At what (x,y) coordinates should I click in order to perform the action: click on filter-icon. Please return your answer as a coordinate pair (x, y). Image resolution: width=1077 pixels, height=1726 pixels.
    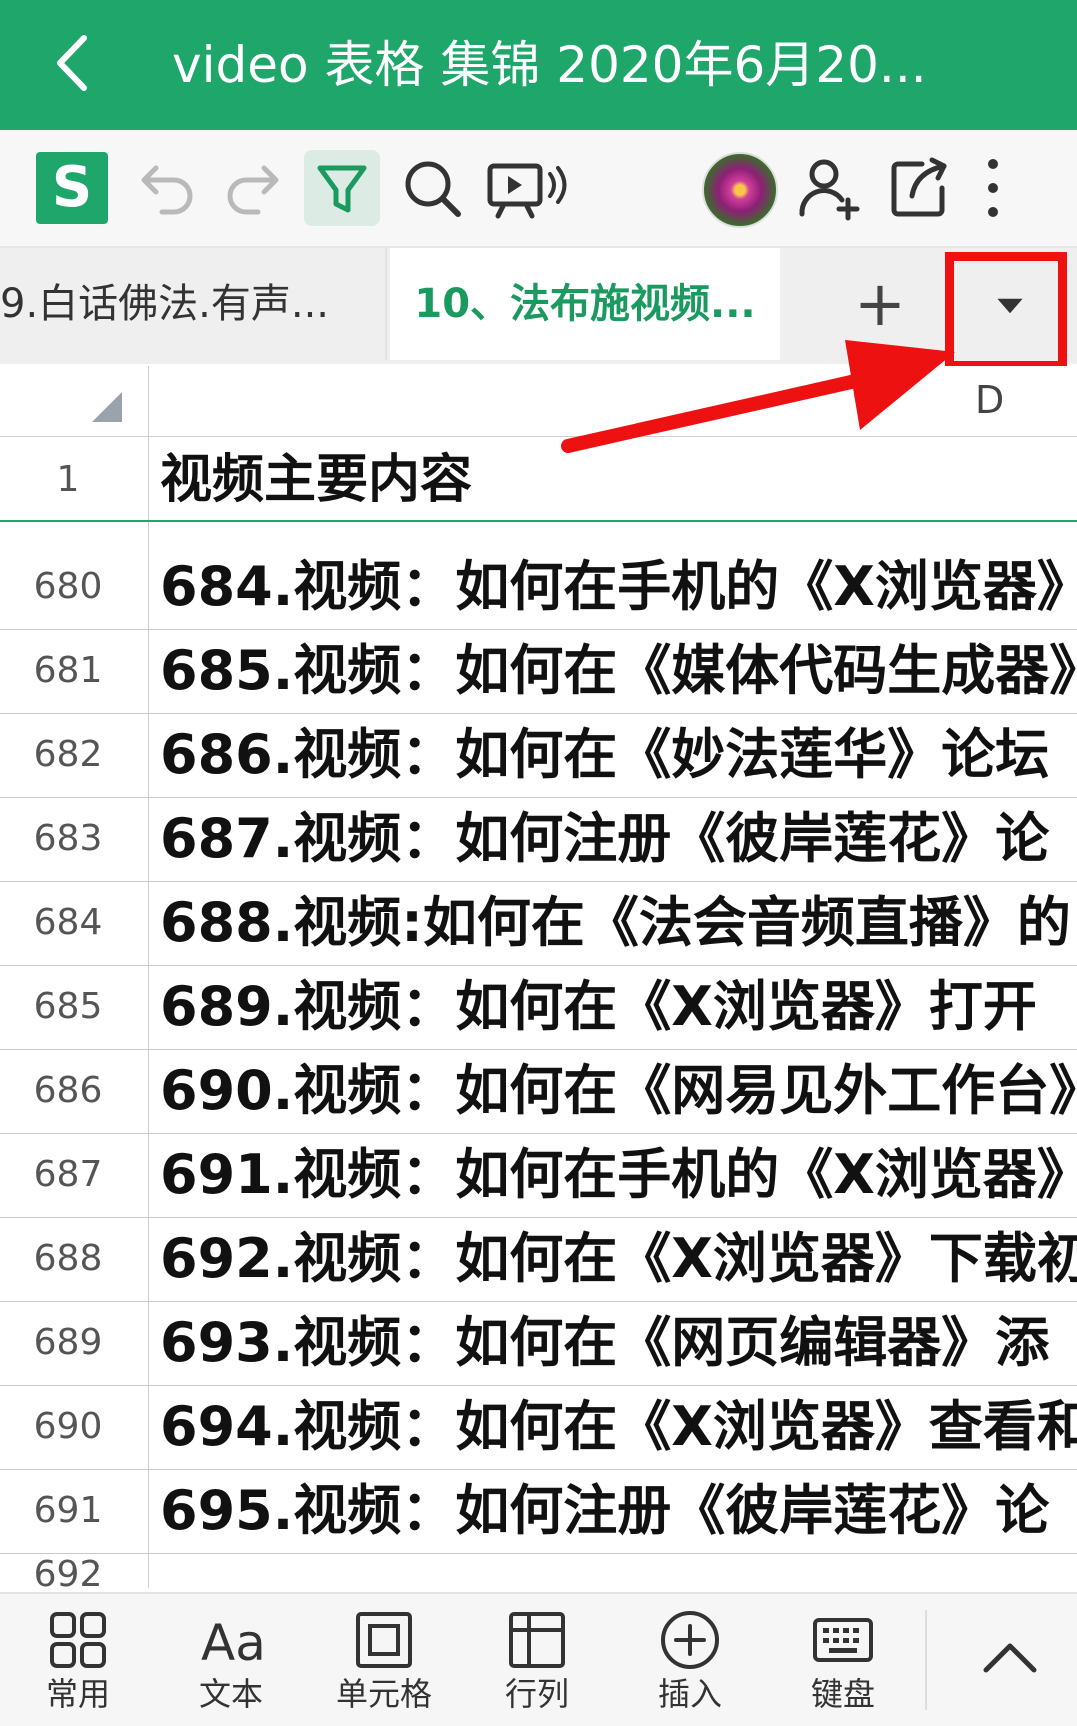
    Looking at the image, I should click on (342, 189).